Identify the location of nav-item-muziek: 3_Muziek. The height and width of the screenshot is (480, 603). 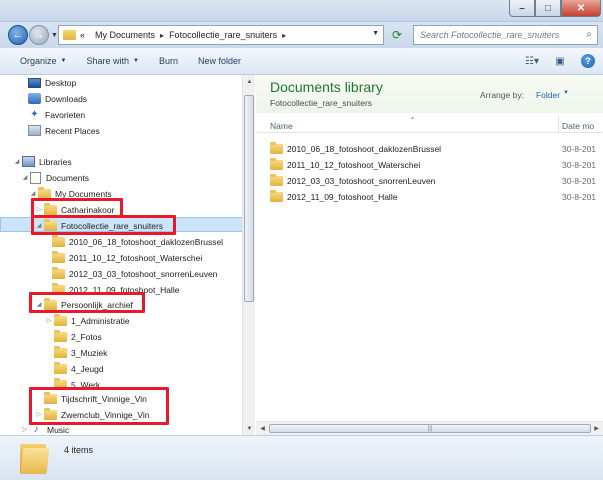
(80, 352).